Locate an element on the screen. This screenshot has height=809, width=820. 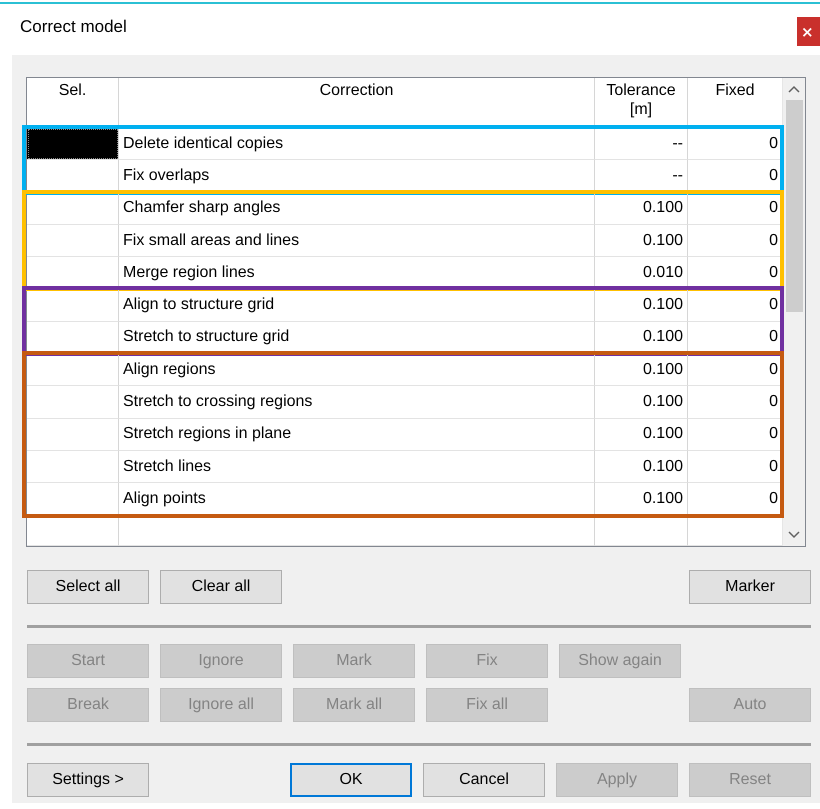
scroll-bar is located at coordinates (793, 312).